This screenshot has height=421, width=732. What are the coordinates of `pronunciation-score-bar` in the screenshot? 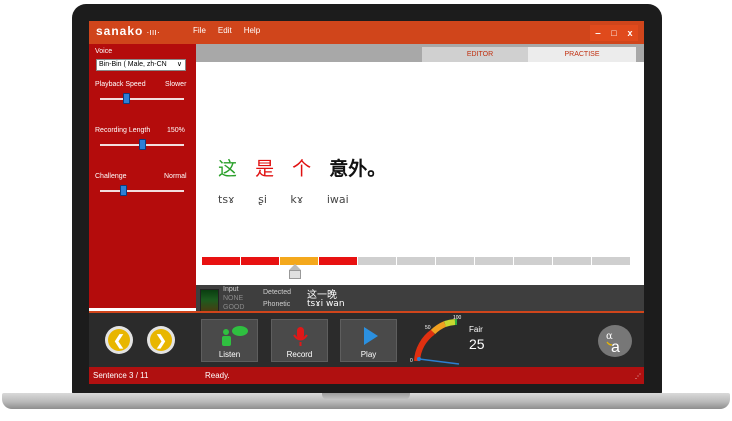 It's located at (416, 261).